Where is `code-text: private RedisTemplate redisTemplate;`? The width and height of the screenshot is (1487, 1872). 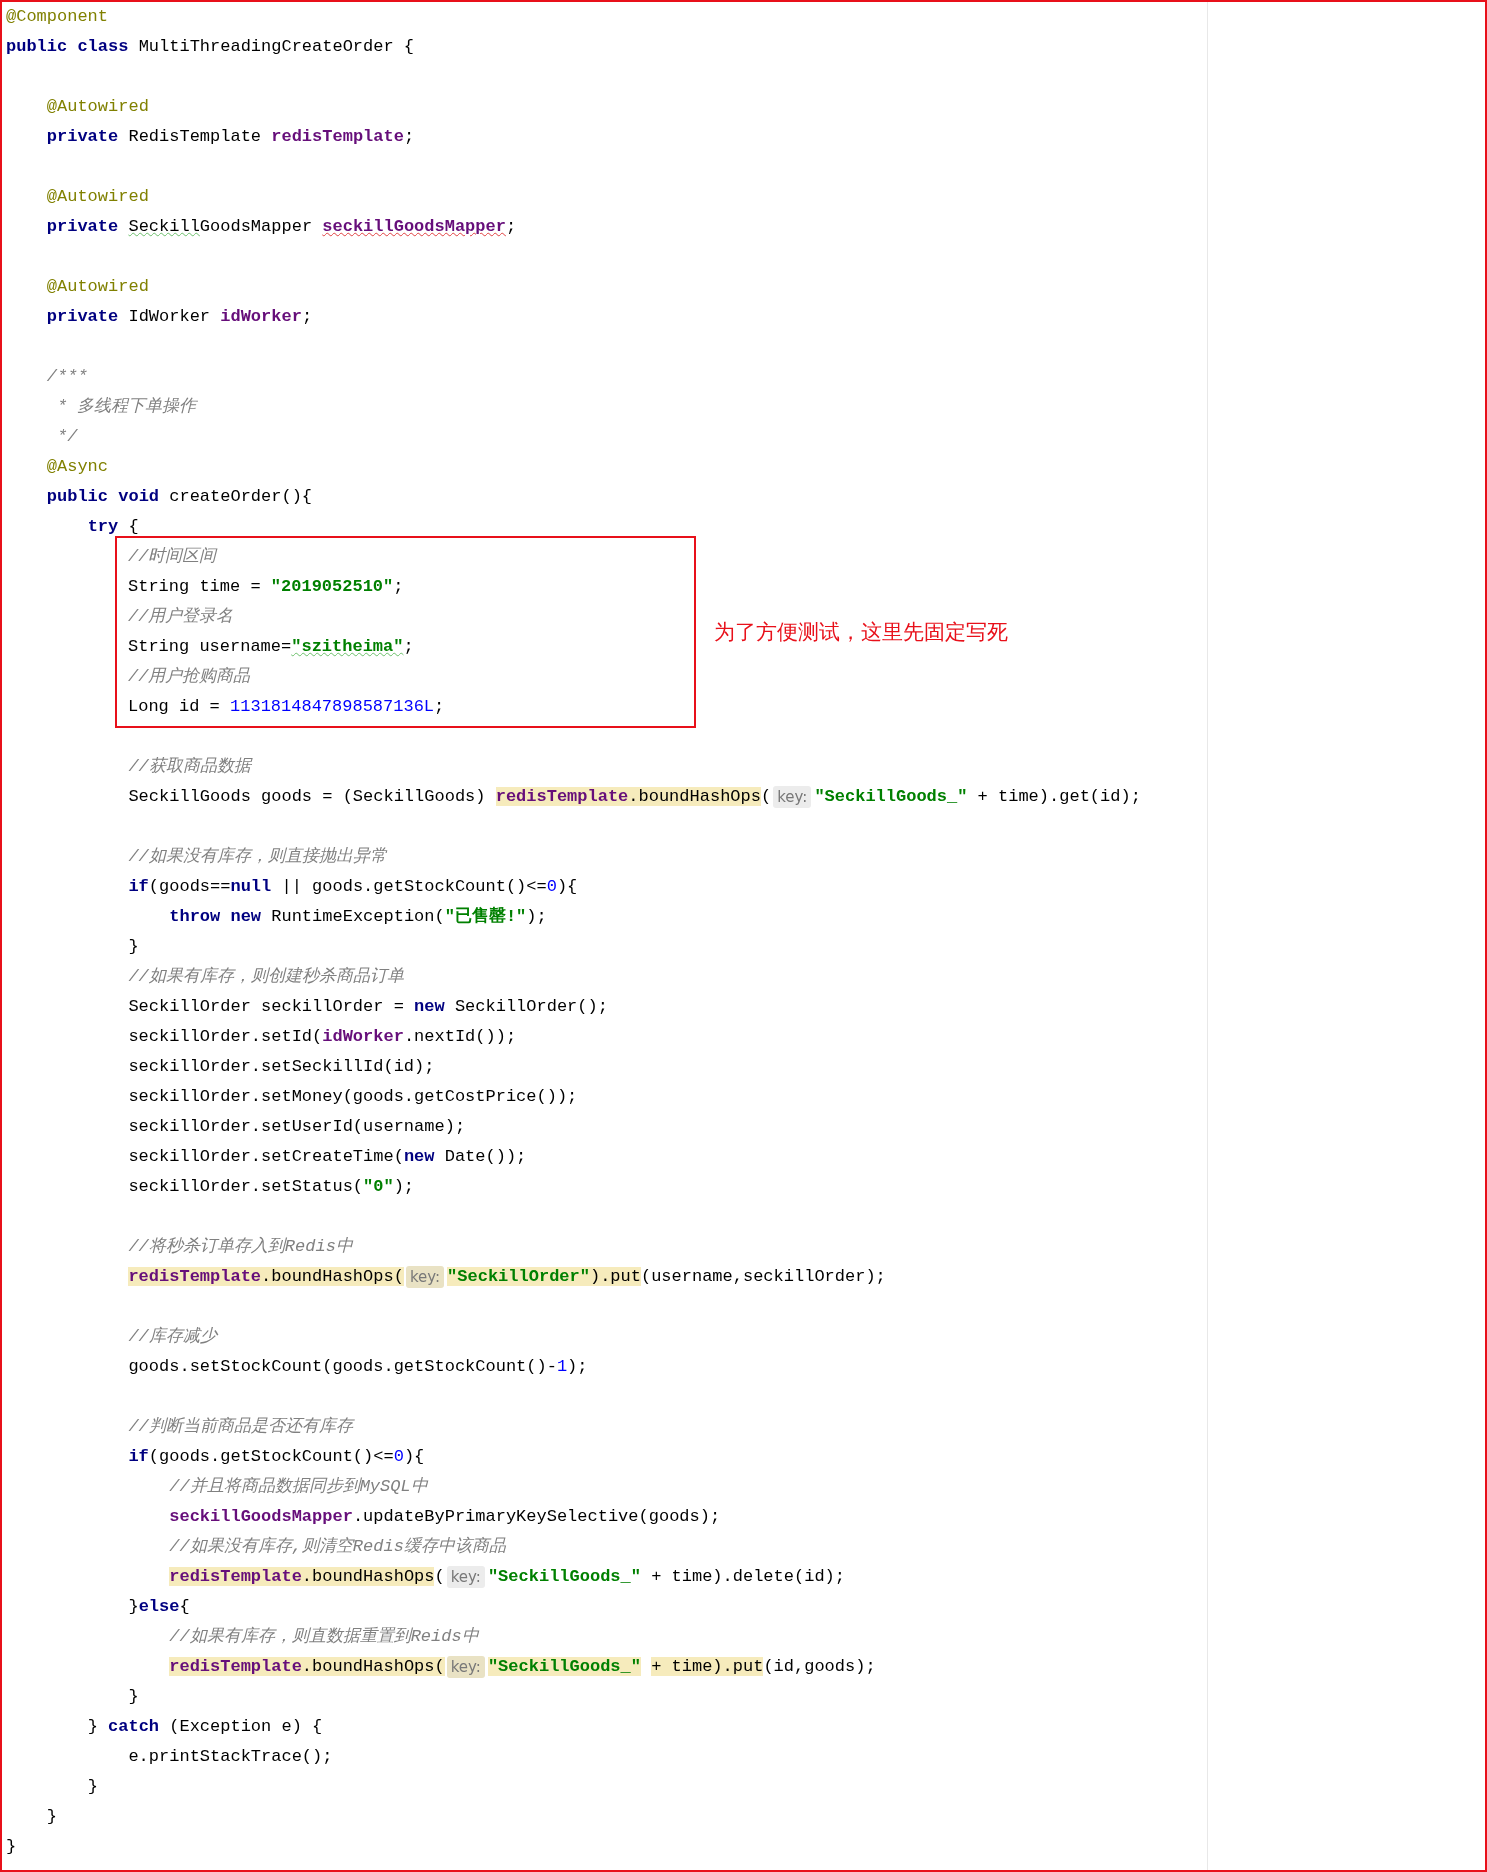 code-text: private RedisTemplate redisTemplate; is located at coordinates (230, 137).